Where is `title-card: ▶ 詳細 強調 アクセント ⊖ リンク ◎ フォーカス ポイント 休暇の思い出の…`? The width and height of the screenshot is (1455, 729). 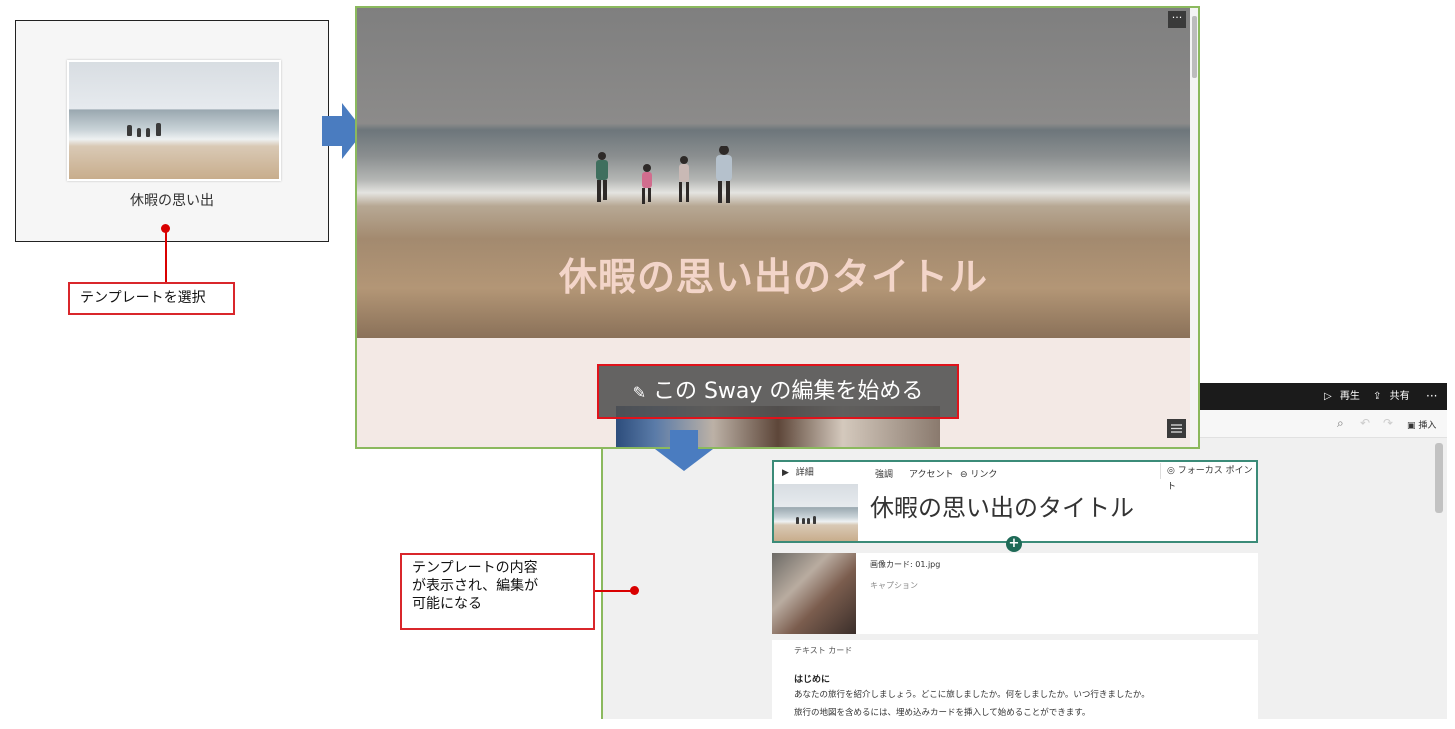
title-card: ▶ 詳細 強調 アクセント ⊖ リンク ◎ フォーカス ポイント 休暇の思い出の… is located at coordinates (1015, 501).